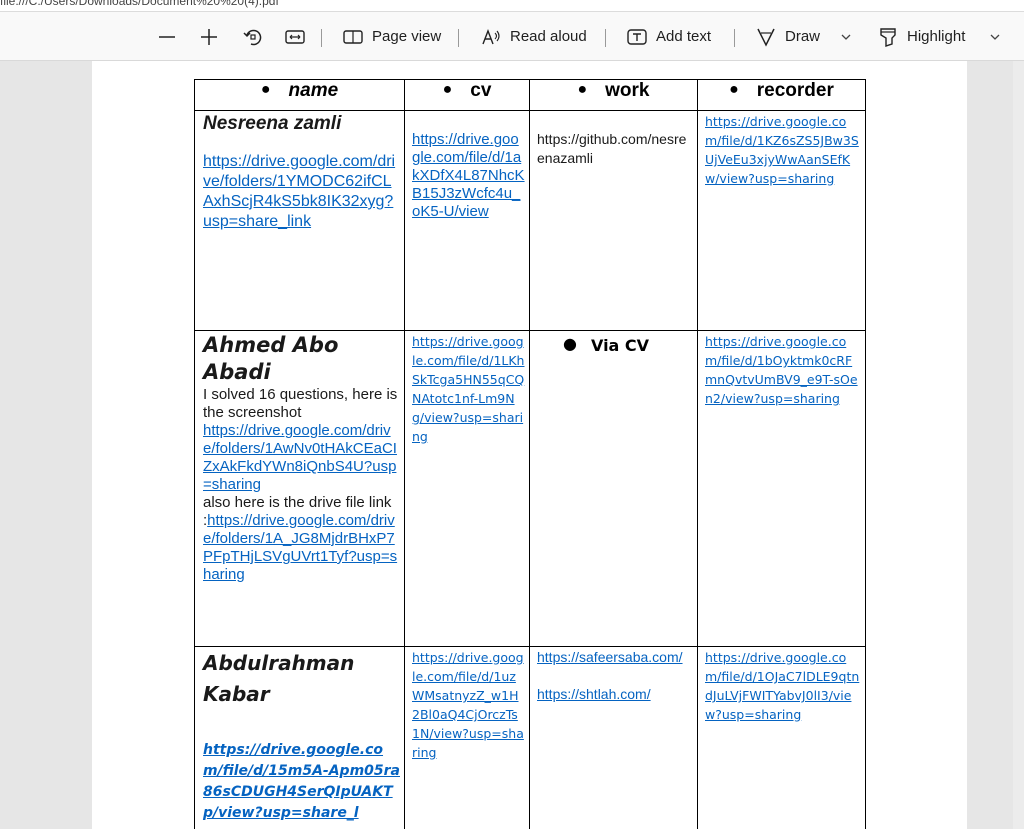  I want to click on rotate-icon, so click(252, 37).